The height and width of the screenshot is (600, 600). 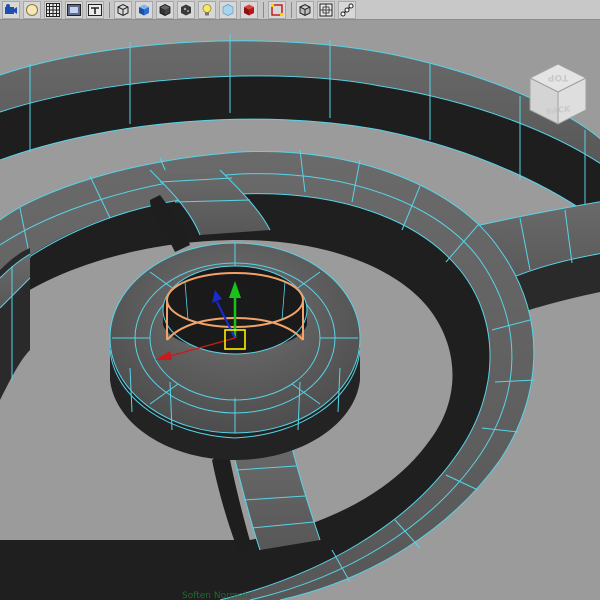 I want to click on wireframe-cube-icon, so click(x=123, y=9).